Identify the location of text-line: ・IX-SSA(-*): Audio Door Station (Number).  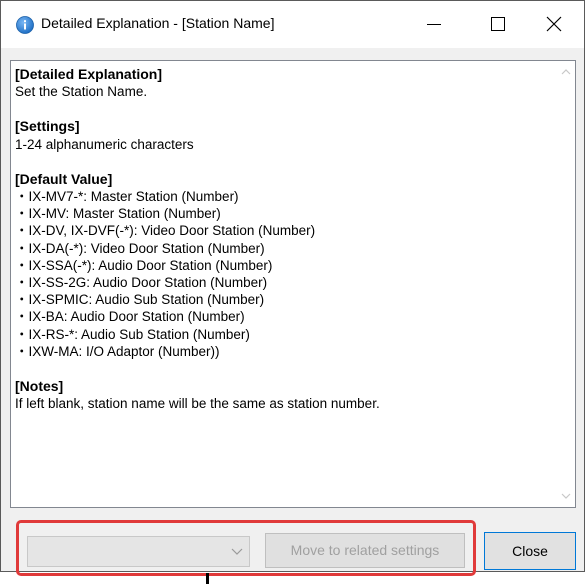
(144, 265).